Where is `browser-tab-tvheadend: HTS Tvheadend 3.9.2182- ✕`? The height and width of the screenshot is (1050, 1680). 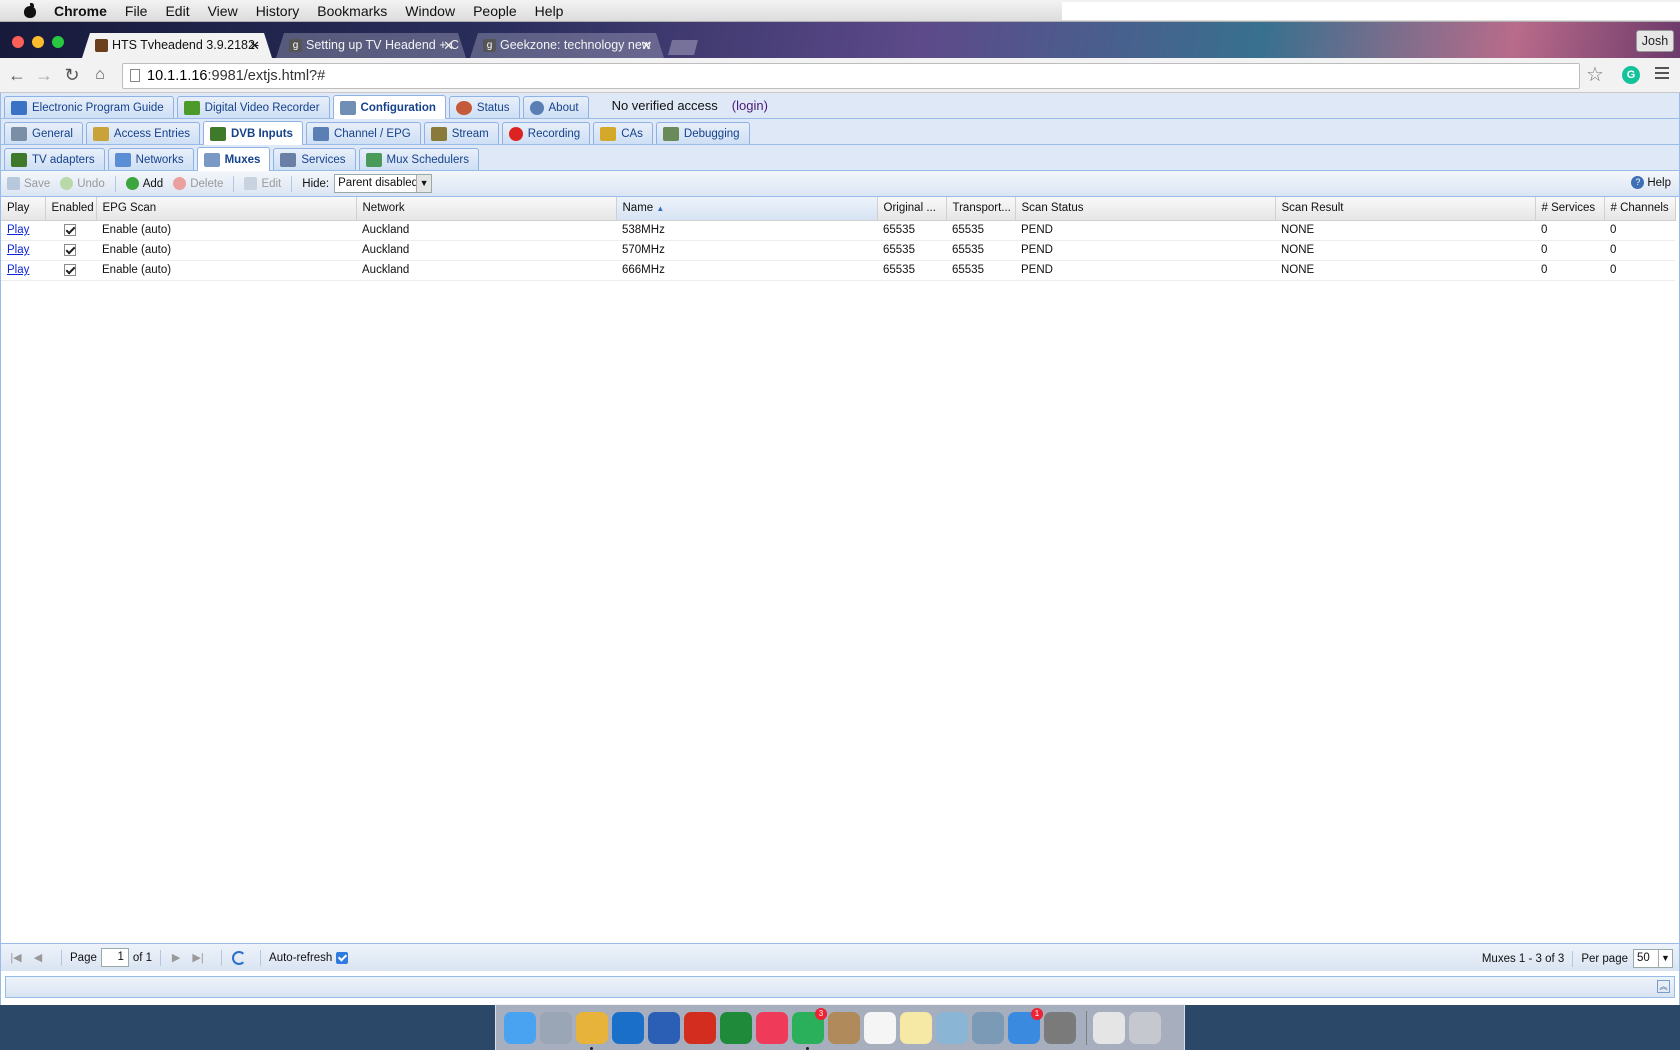 browser-tab-tvheadend: HTS Tvheadend 3.9.2182- ✕ is located at coordinates (177, 45).